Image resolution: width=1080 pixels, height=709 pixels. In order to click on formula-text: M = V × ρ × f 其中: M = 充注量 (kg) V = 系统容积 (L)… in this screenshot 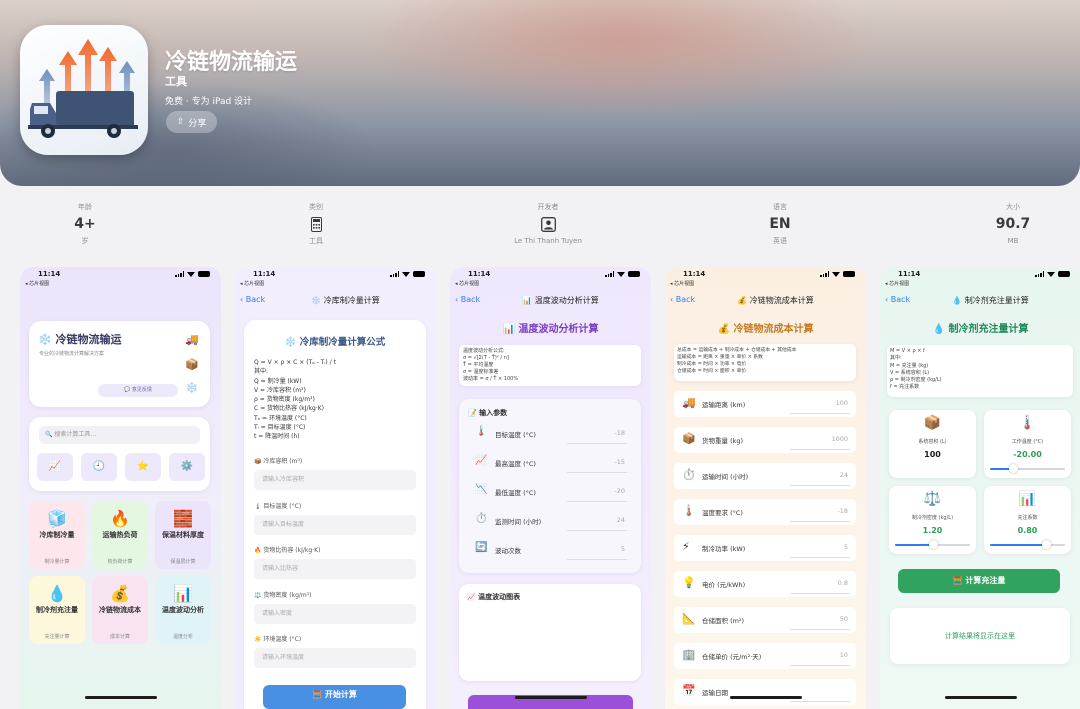, I will do `click(916, 370)`.